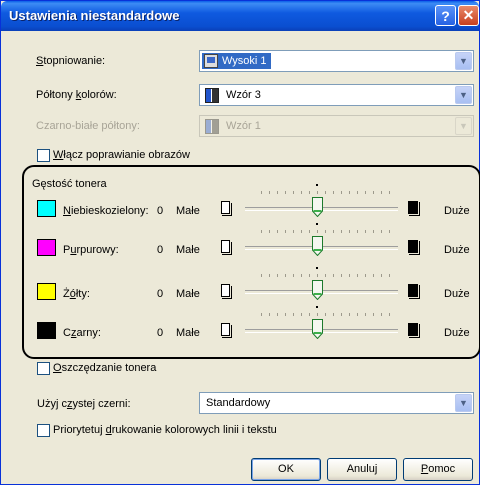 The height and width of the screenshot is (485, 480). Describe the element at coordinates (336, 126) in the screenshot. I see `bw-halftone-select: Wzór 1 ▼` at that location.